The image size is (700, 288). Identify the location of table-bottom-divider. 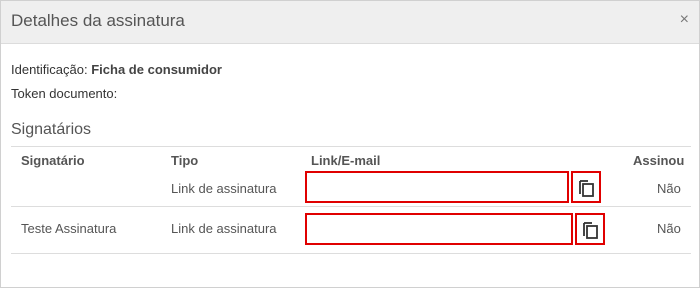
(351, 253).